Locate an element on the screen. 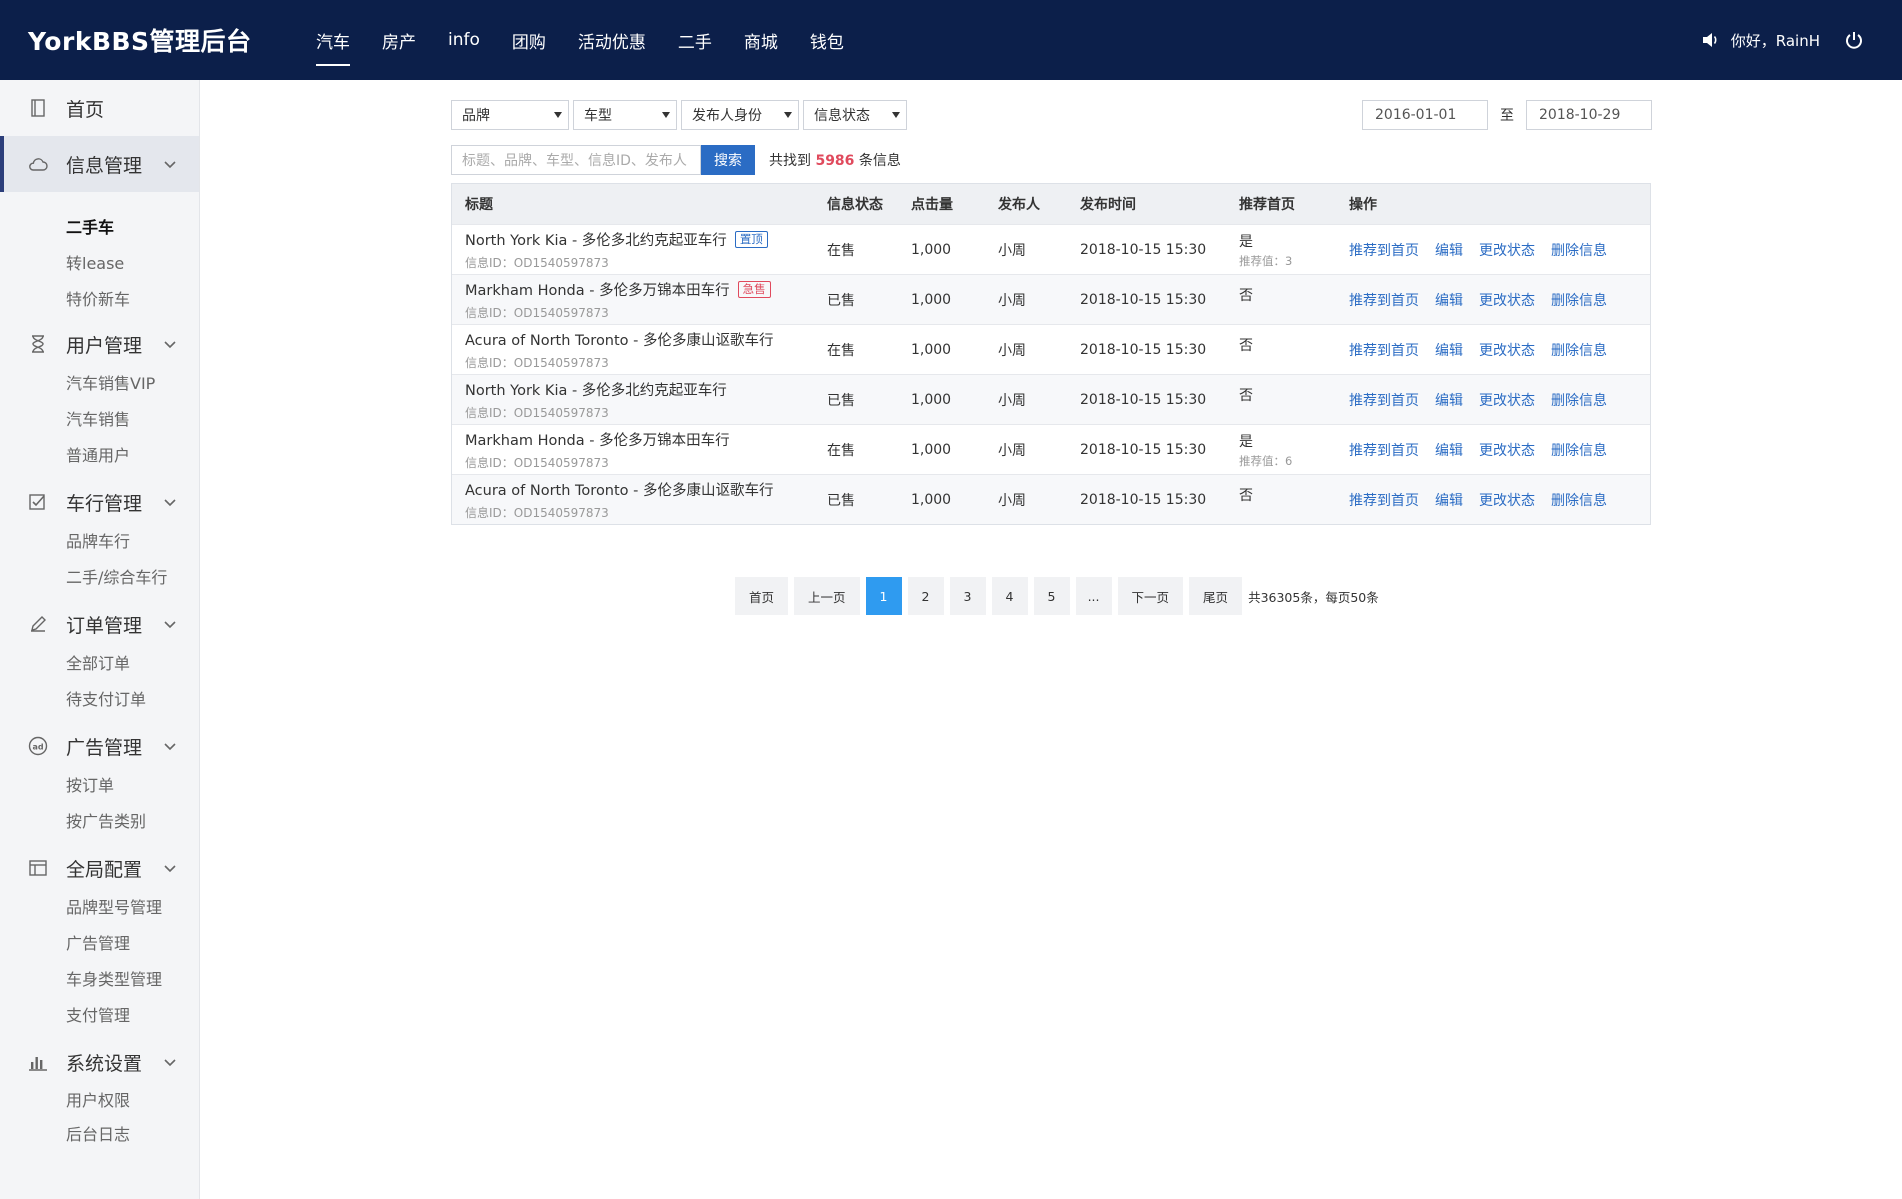 The image size is (1902, 1199). nav-tab-4: 活动优惠 is located at coordinates (612, 40).